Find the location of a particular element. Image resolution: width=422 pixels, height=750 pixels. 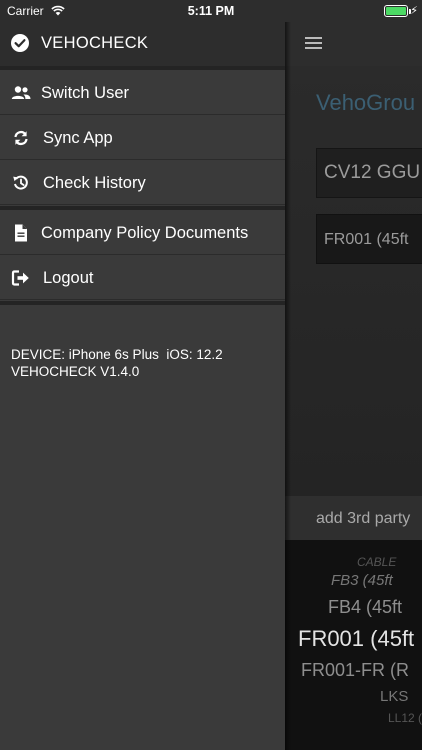

battery-level is located at coordinates (396, 11).